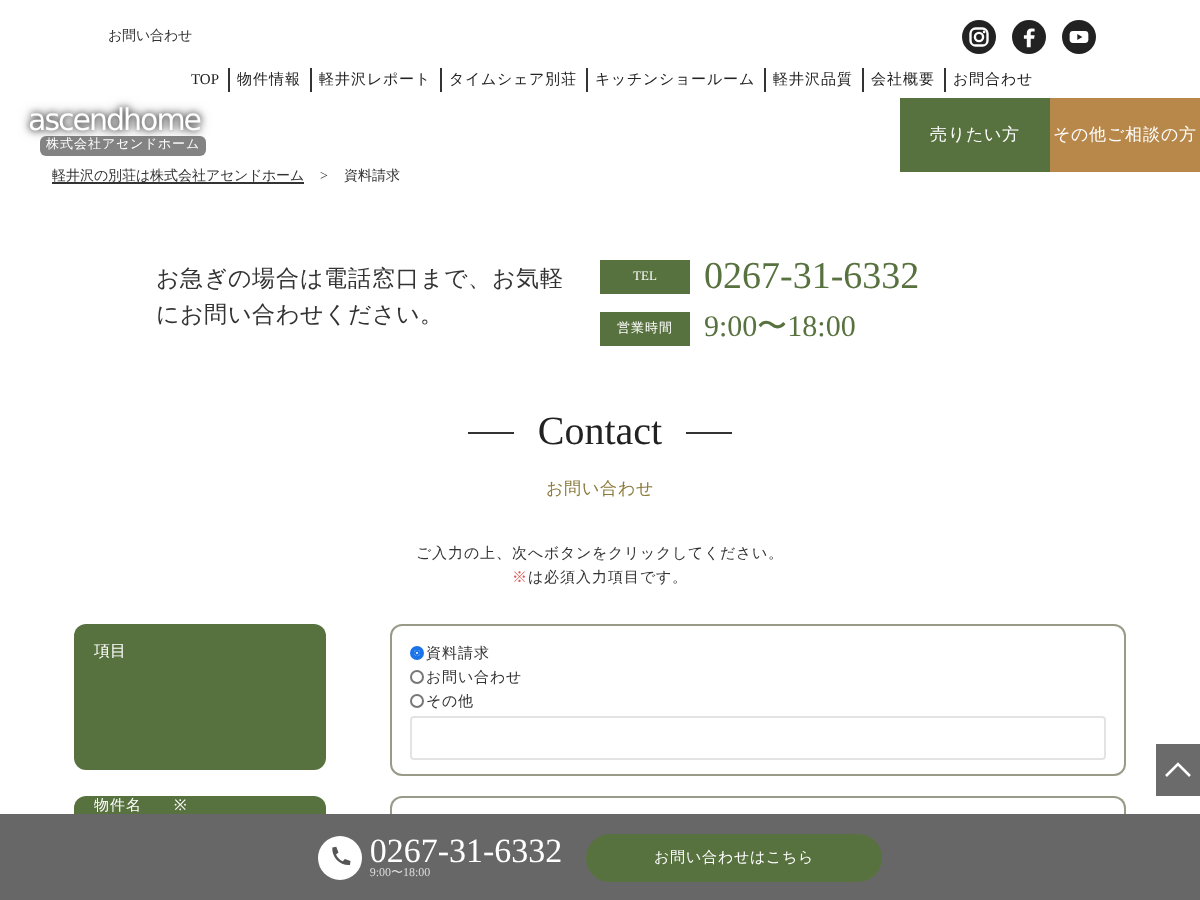  What do you see at coordinates (361, 298) in the screenshot?
I see `contact-message: お急ぎの場合は電話窓口まで、お気軽にお問い合わせください。` at bounding box center [361, 298].